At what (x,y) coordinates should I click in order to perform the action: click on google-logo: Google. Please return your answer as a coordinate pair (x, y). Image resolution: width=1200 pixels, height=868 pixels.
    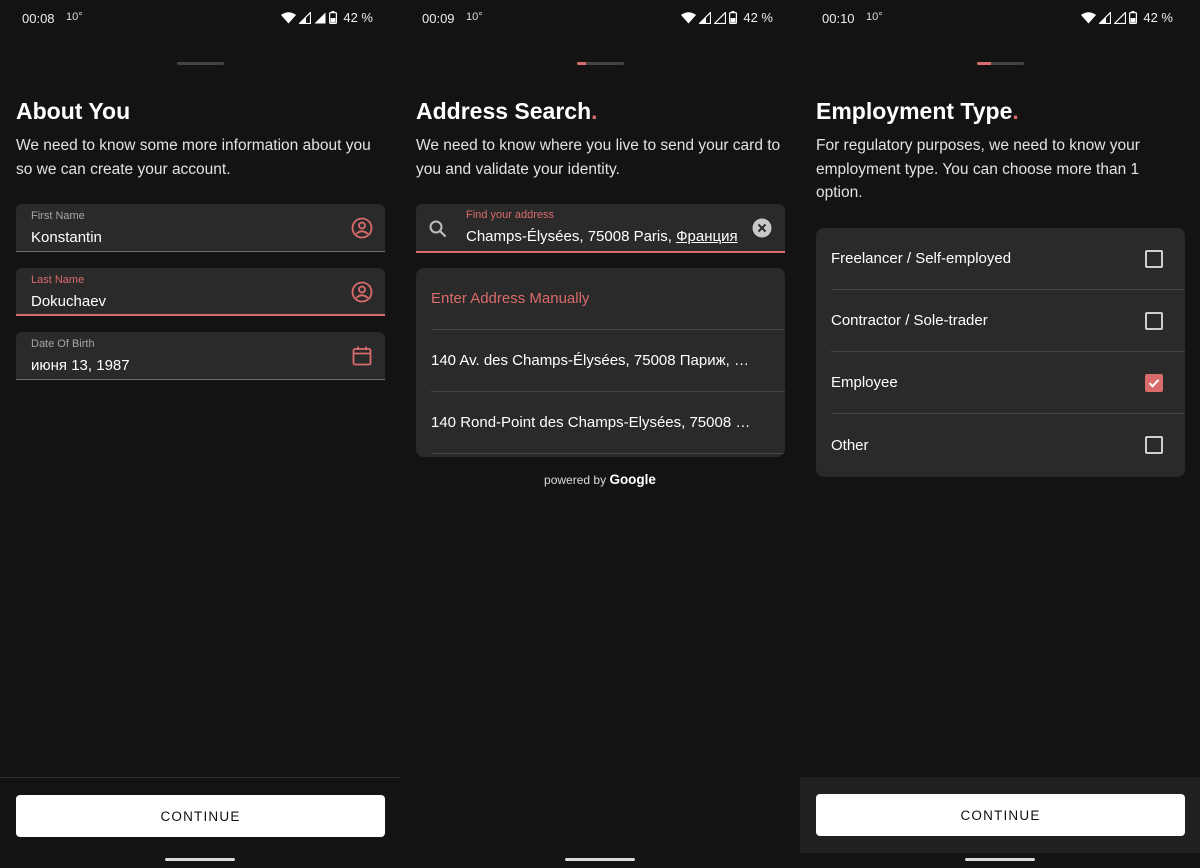
    Looking at the image, I should click on (632, 479).